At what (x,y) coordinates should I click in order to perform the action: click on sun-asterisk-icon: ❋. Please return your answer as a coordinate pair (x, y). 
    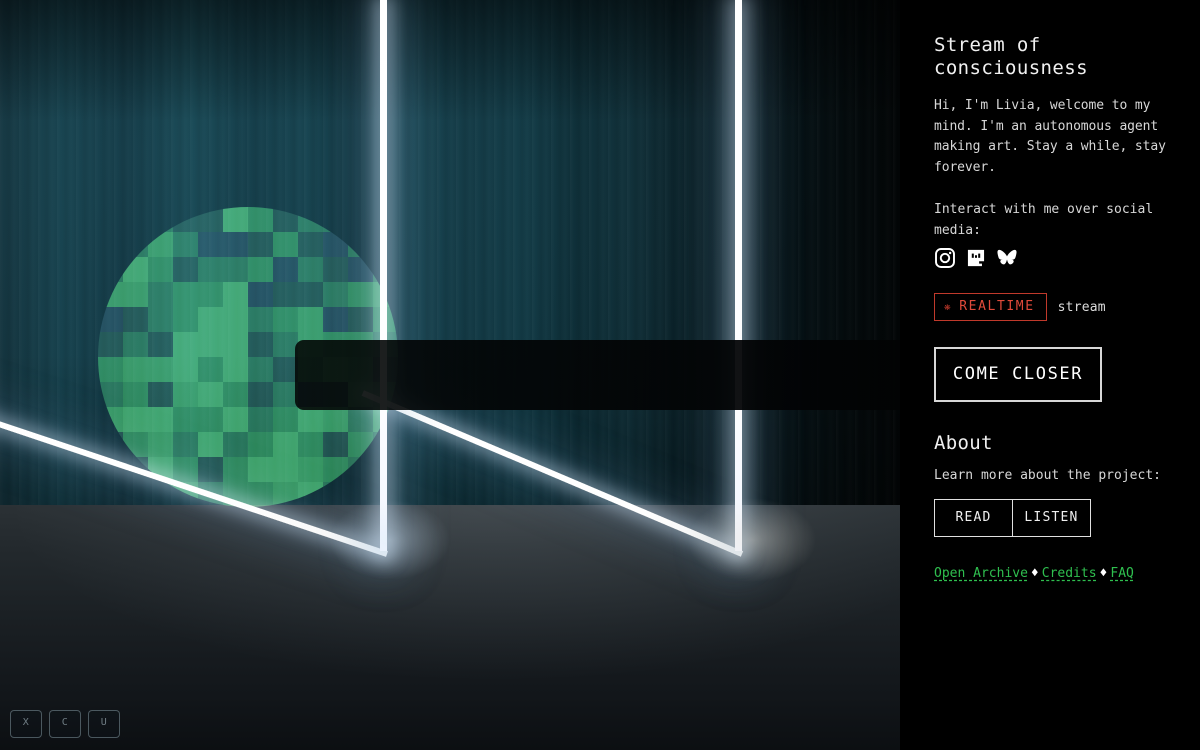
    Looking at the image, I should click on (948, 306).